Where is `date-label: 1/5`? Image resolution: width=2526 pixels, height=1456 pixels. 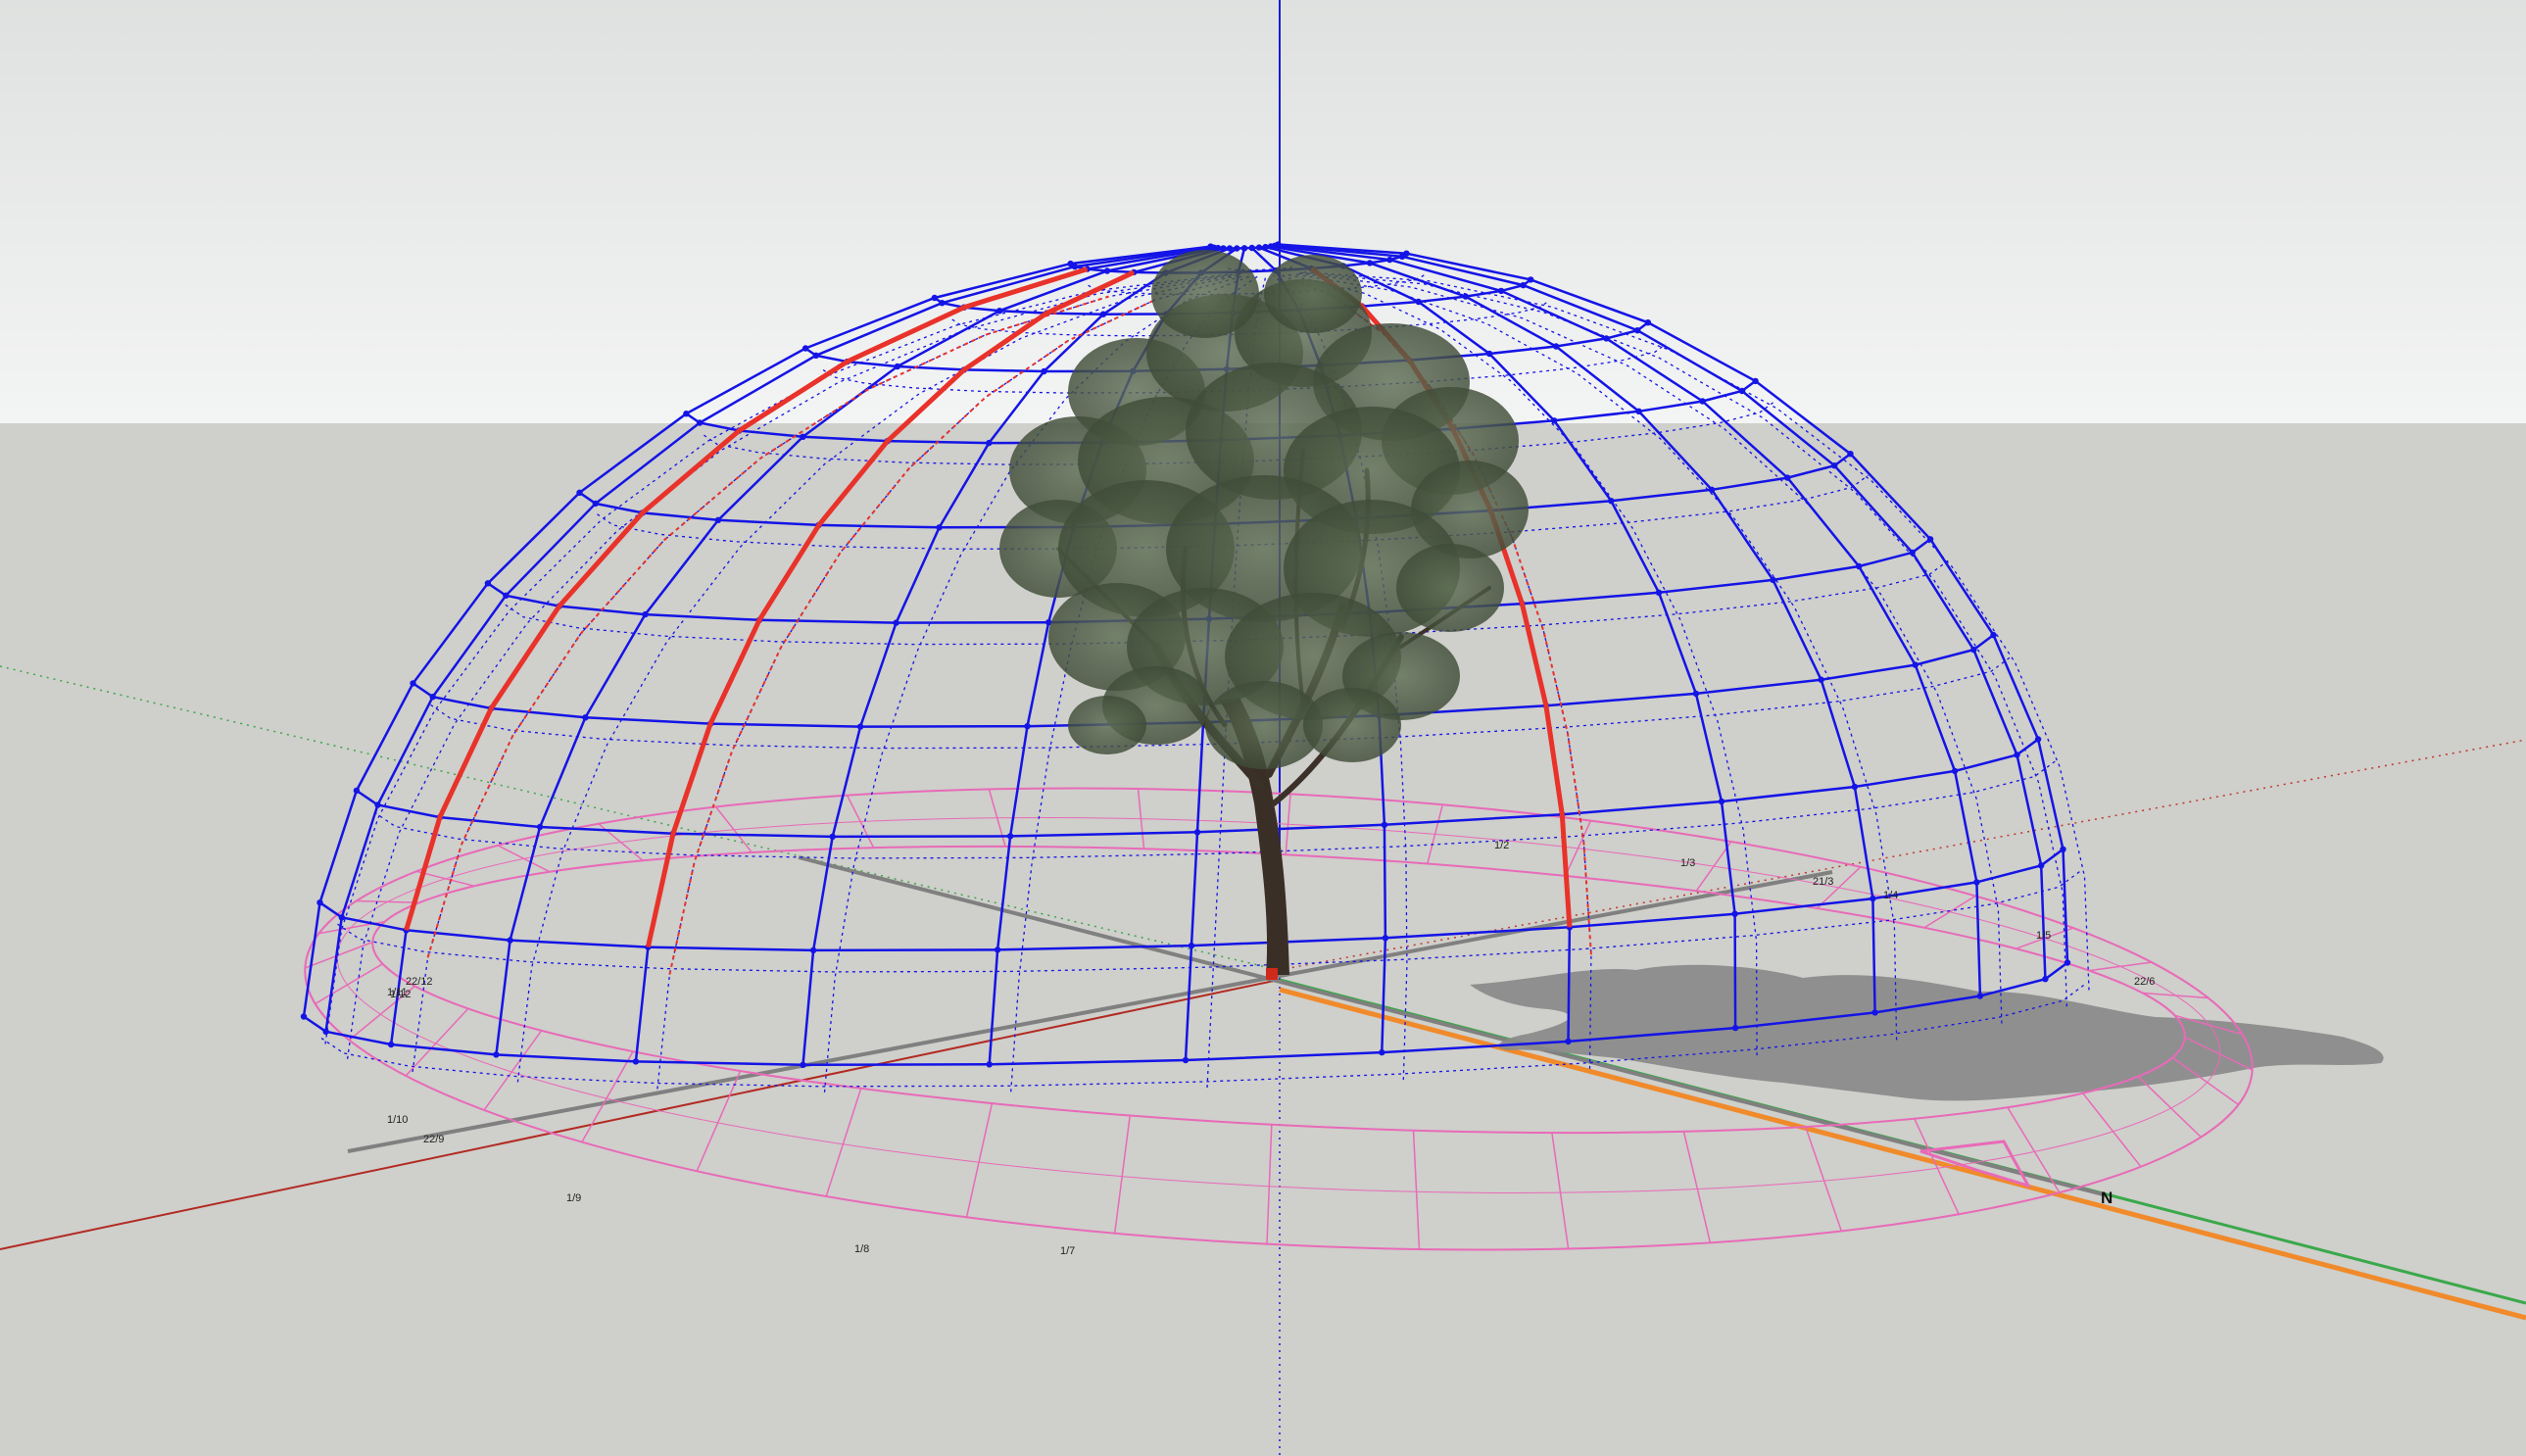
date-label: 1/5 is located at coordinates (2043, 936).